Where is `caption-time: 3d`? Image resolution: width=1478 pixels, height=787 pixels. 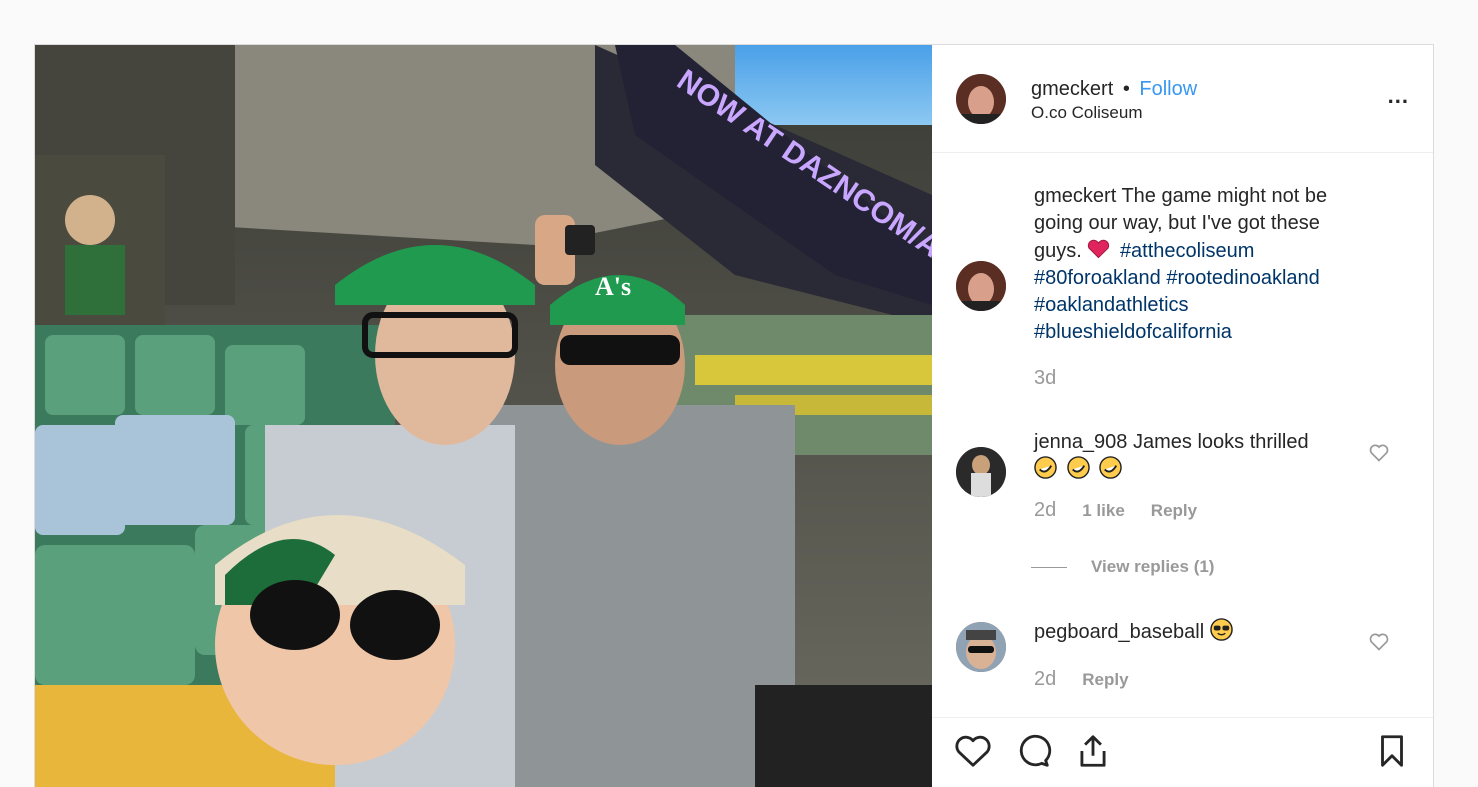 caption-time: 3d is located at coordinates (1045, 378).